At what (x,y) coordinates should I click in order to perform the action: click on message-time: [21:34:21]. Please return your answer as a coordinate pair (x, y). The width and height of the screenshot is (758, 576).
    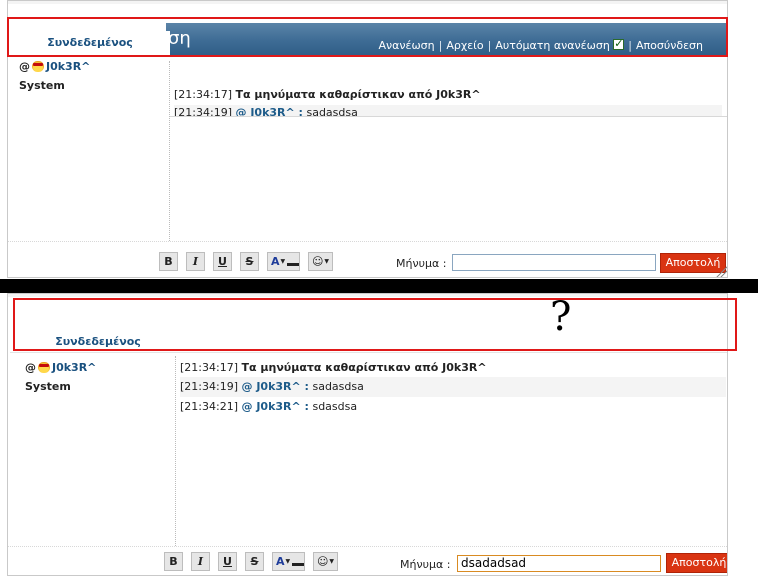
    Looking at the image, I should click on (209, 406).